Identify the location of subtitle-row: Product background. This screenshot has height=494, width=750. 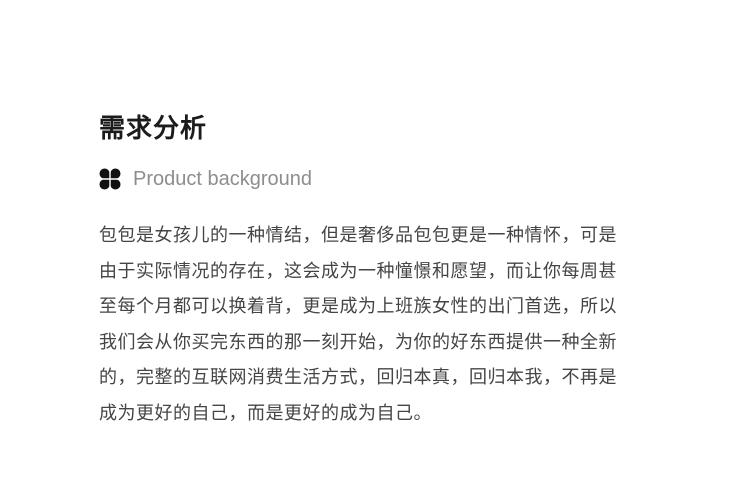
(384, 179).